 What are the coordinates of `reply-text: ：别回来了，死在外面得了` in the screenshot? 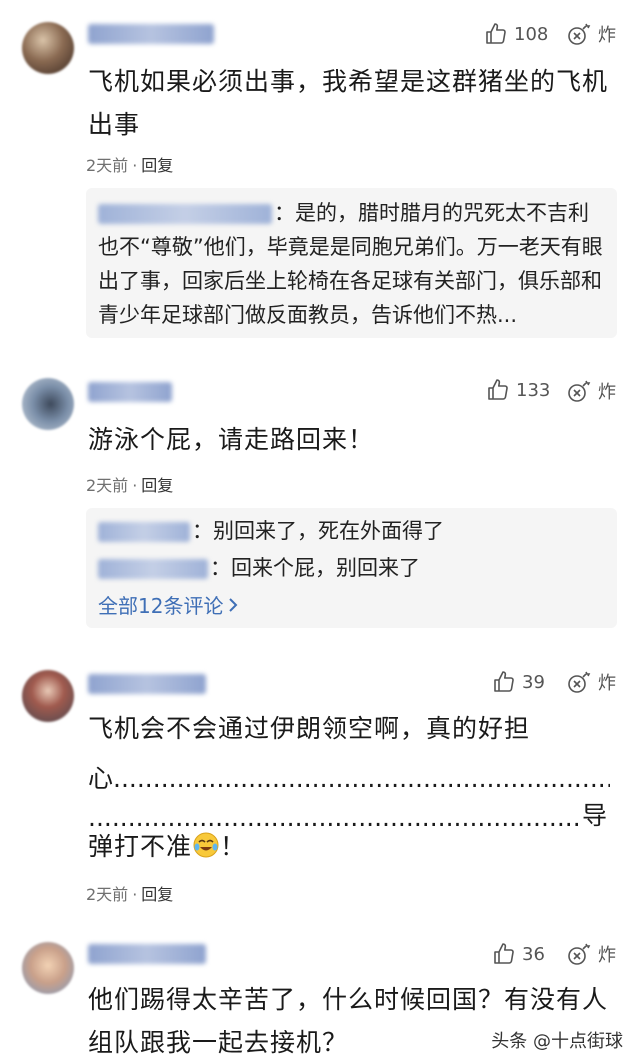 It's located at (318, 531).